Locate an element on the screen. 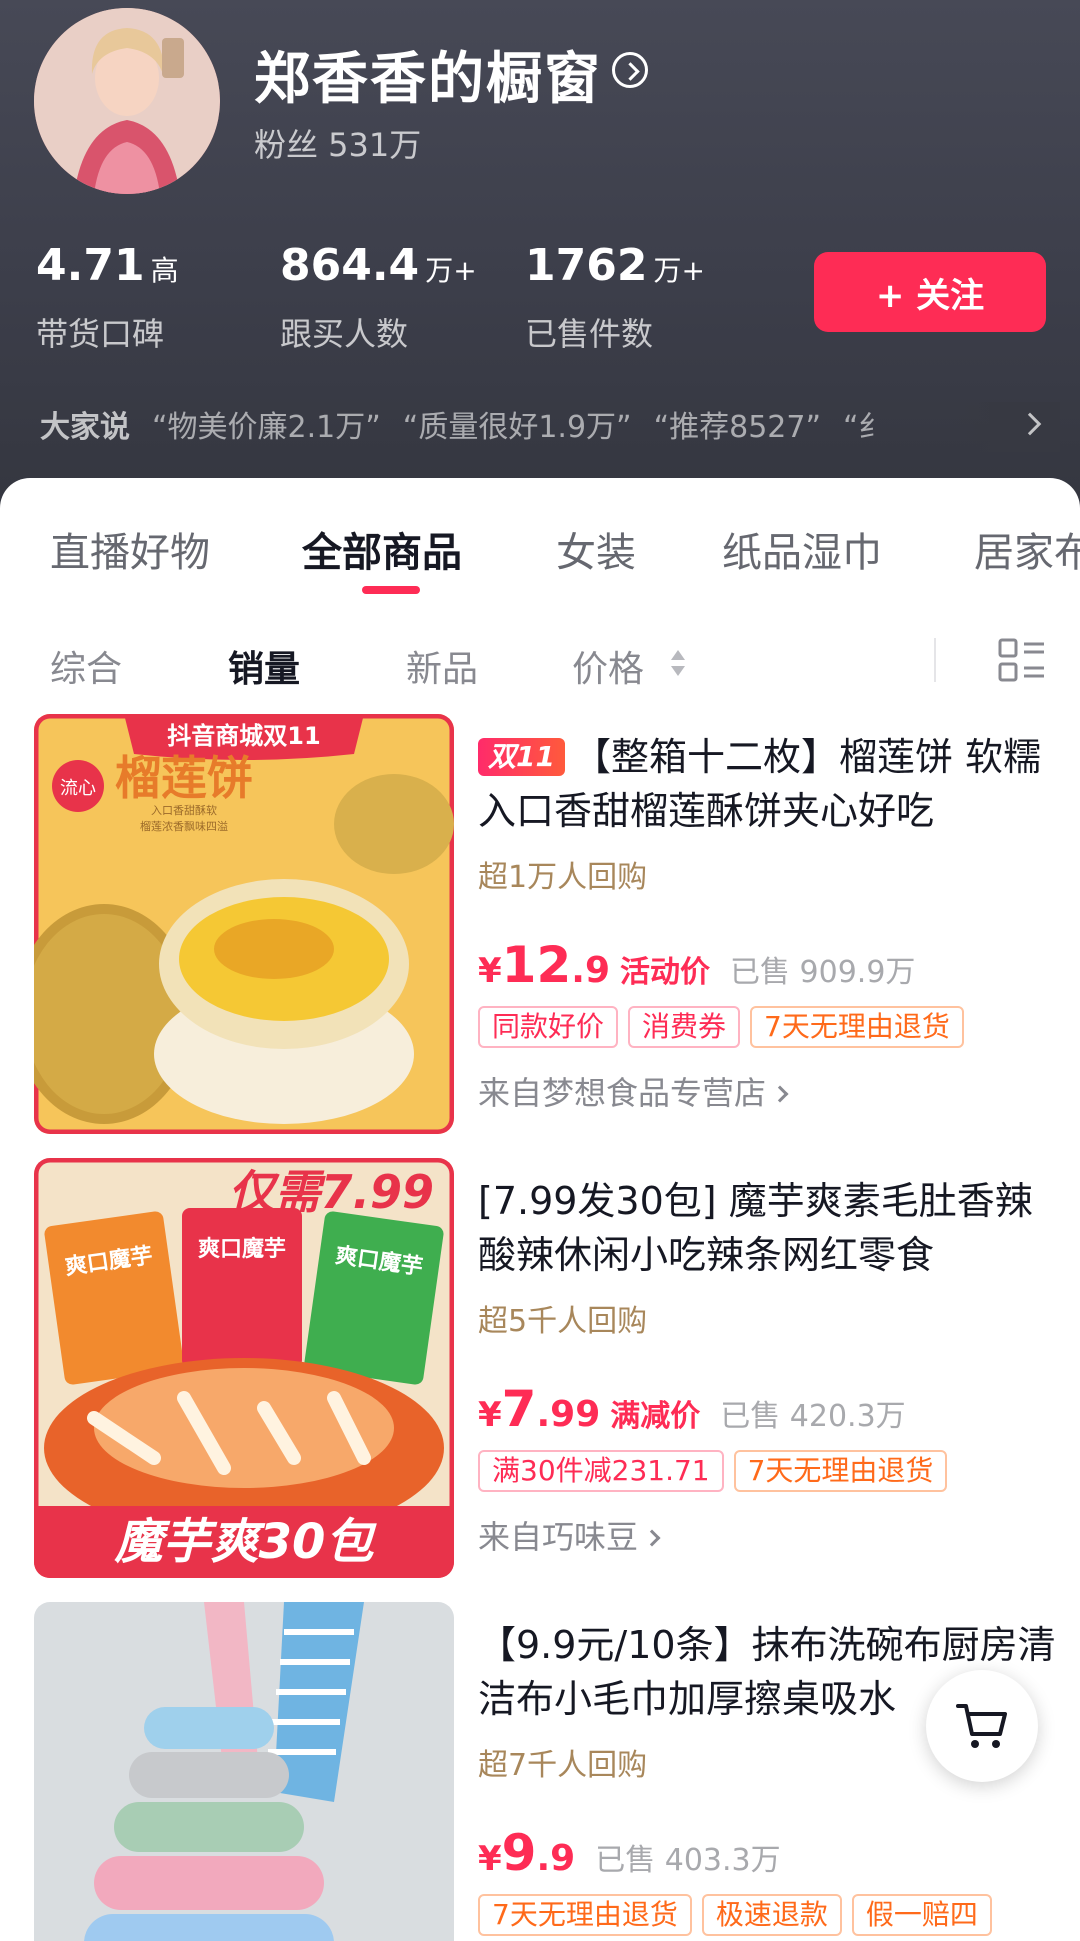  store-name: 来自梦想食品专营店 is located at coordinates (622, 1093).